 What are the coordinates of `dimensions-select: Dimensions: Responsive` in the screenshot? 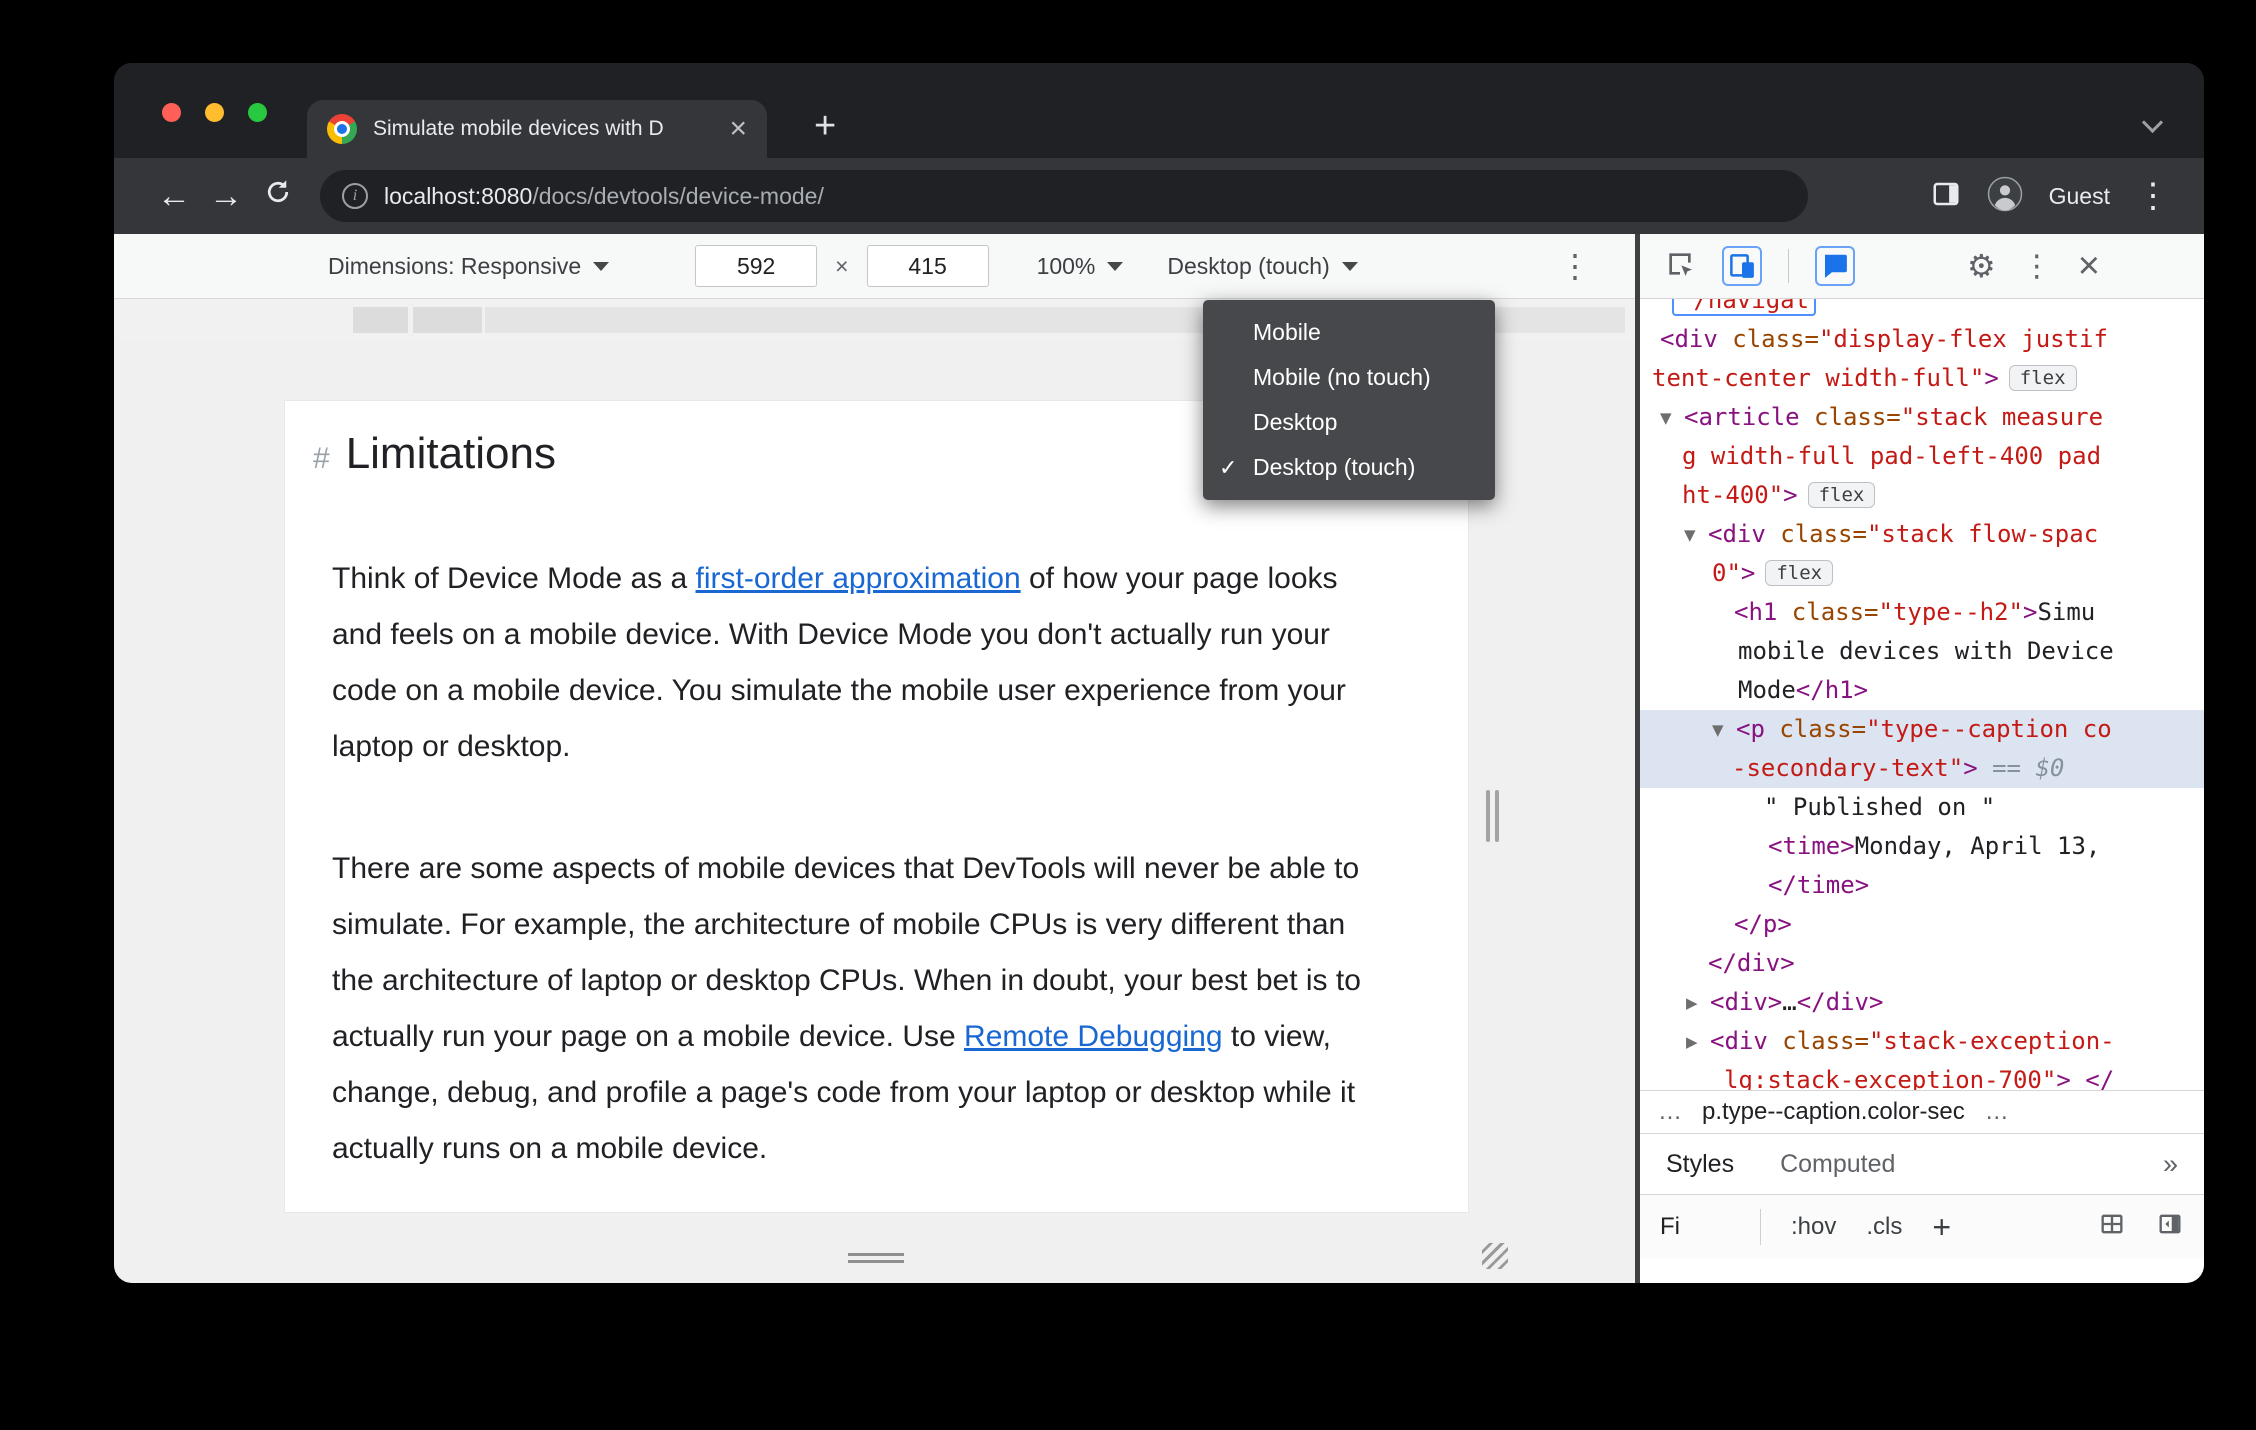 It's located at (469, 266).